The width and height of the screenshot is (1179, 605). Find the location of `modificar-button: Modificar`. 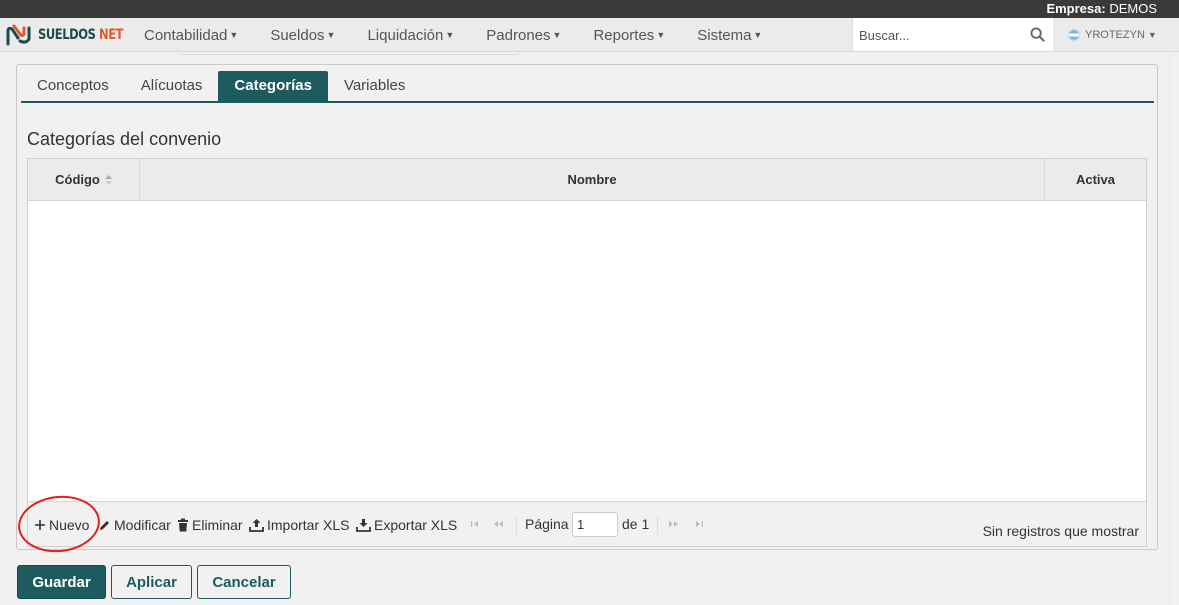

modificar-button: Modificar is located at coordinates (134, 525).